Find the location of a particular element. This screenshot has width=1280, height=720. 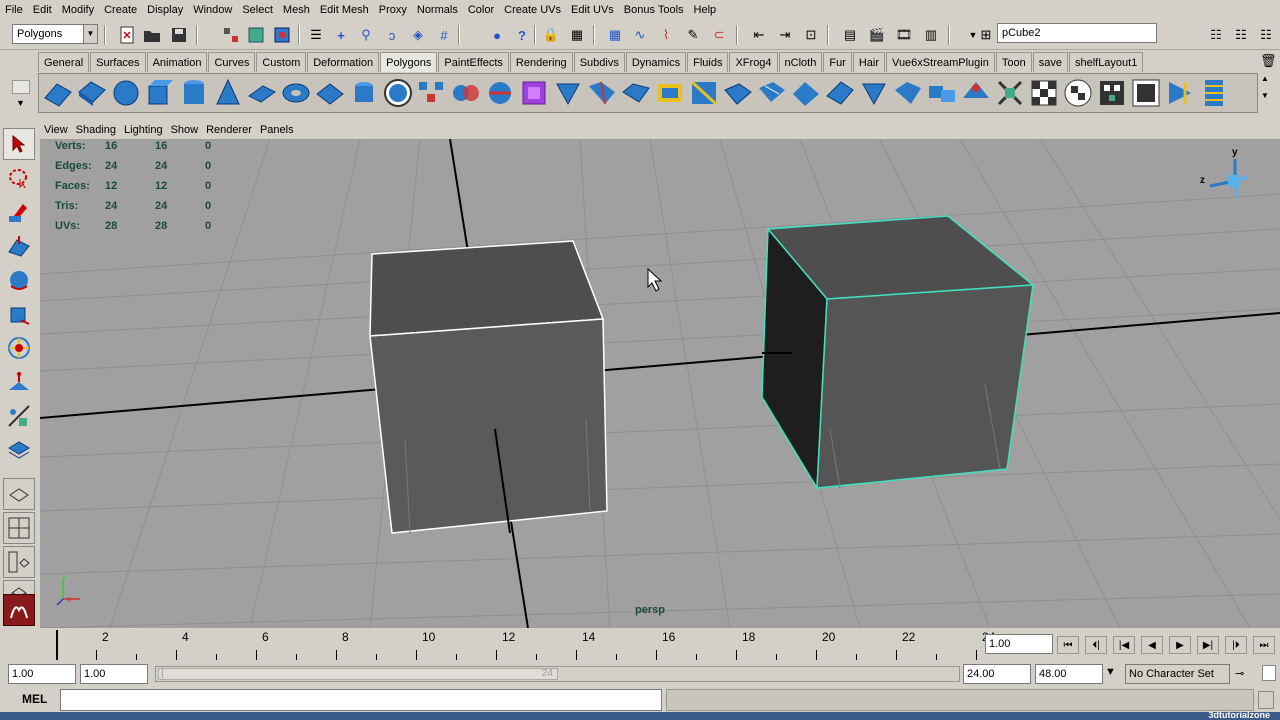

shelf-tab-vue6xstreamplugin: Vue6xStreamPlugin is located at coordinates (940, 62).